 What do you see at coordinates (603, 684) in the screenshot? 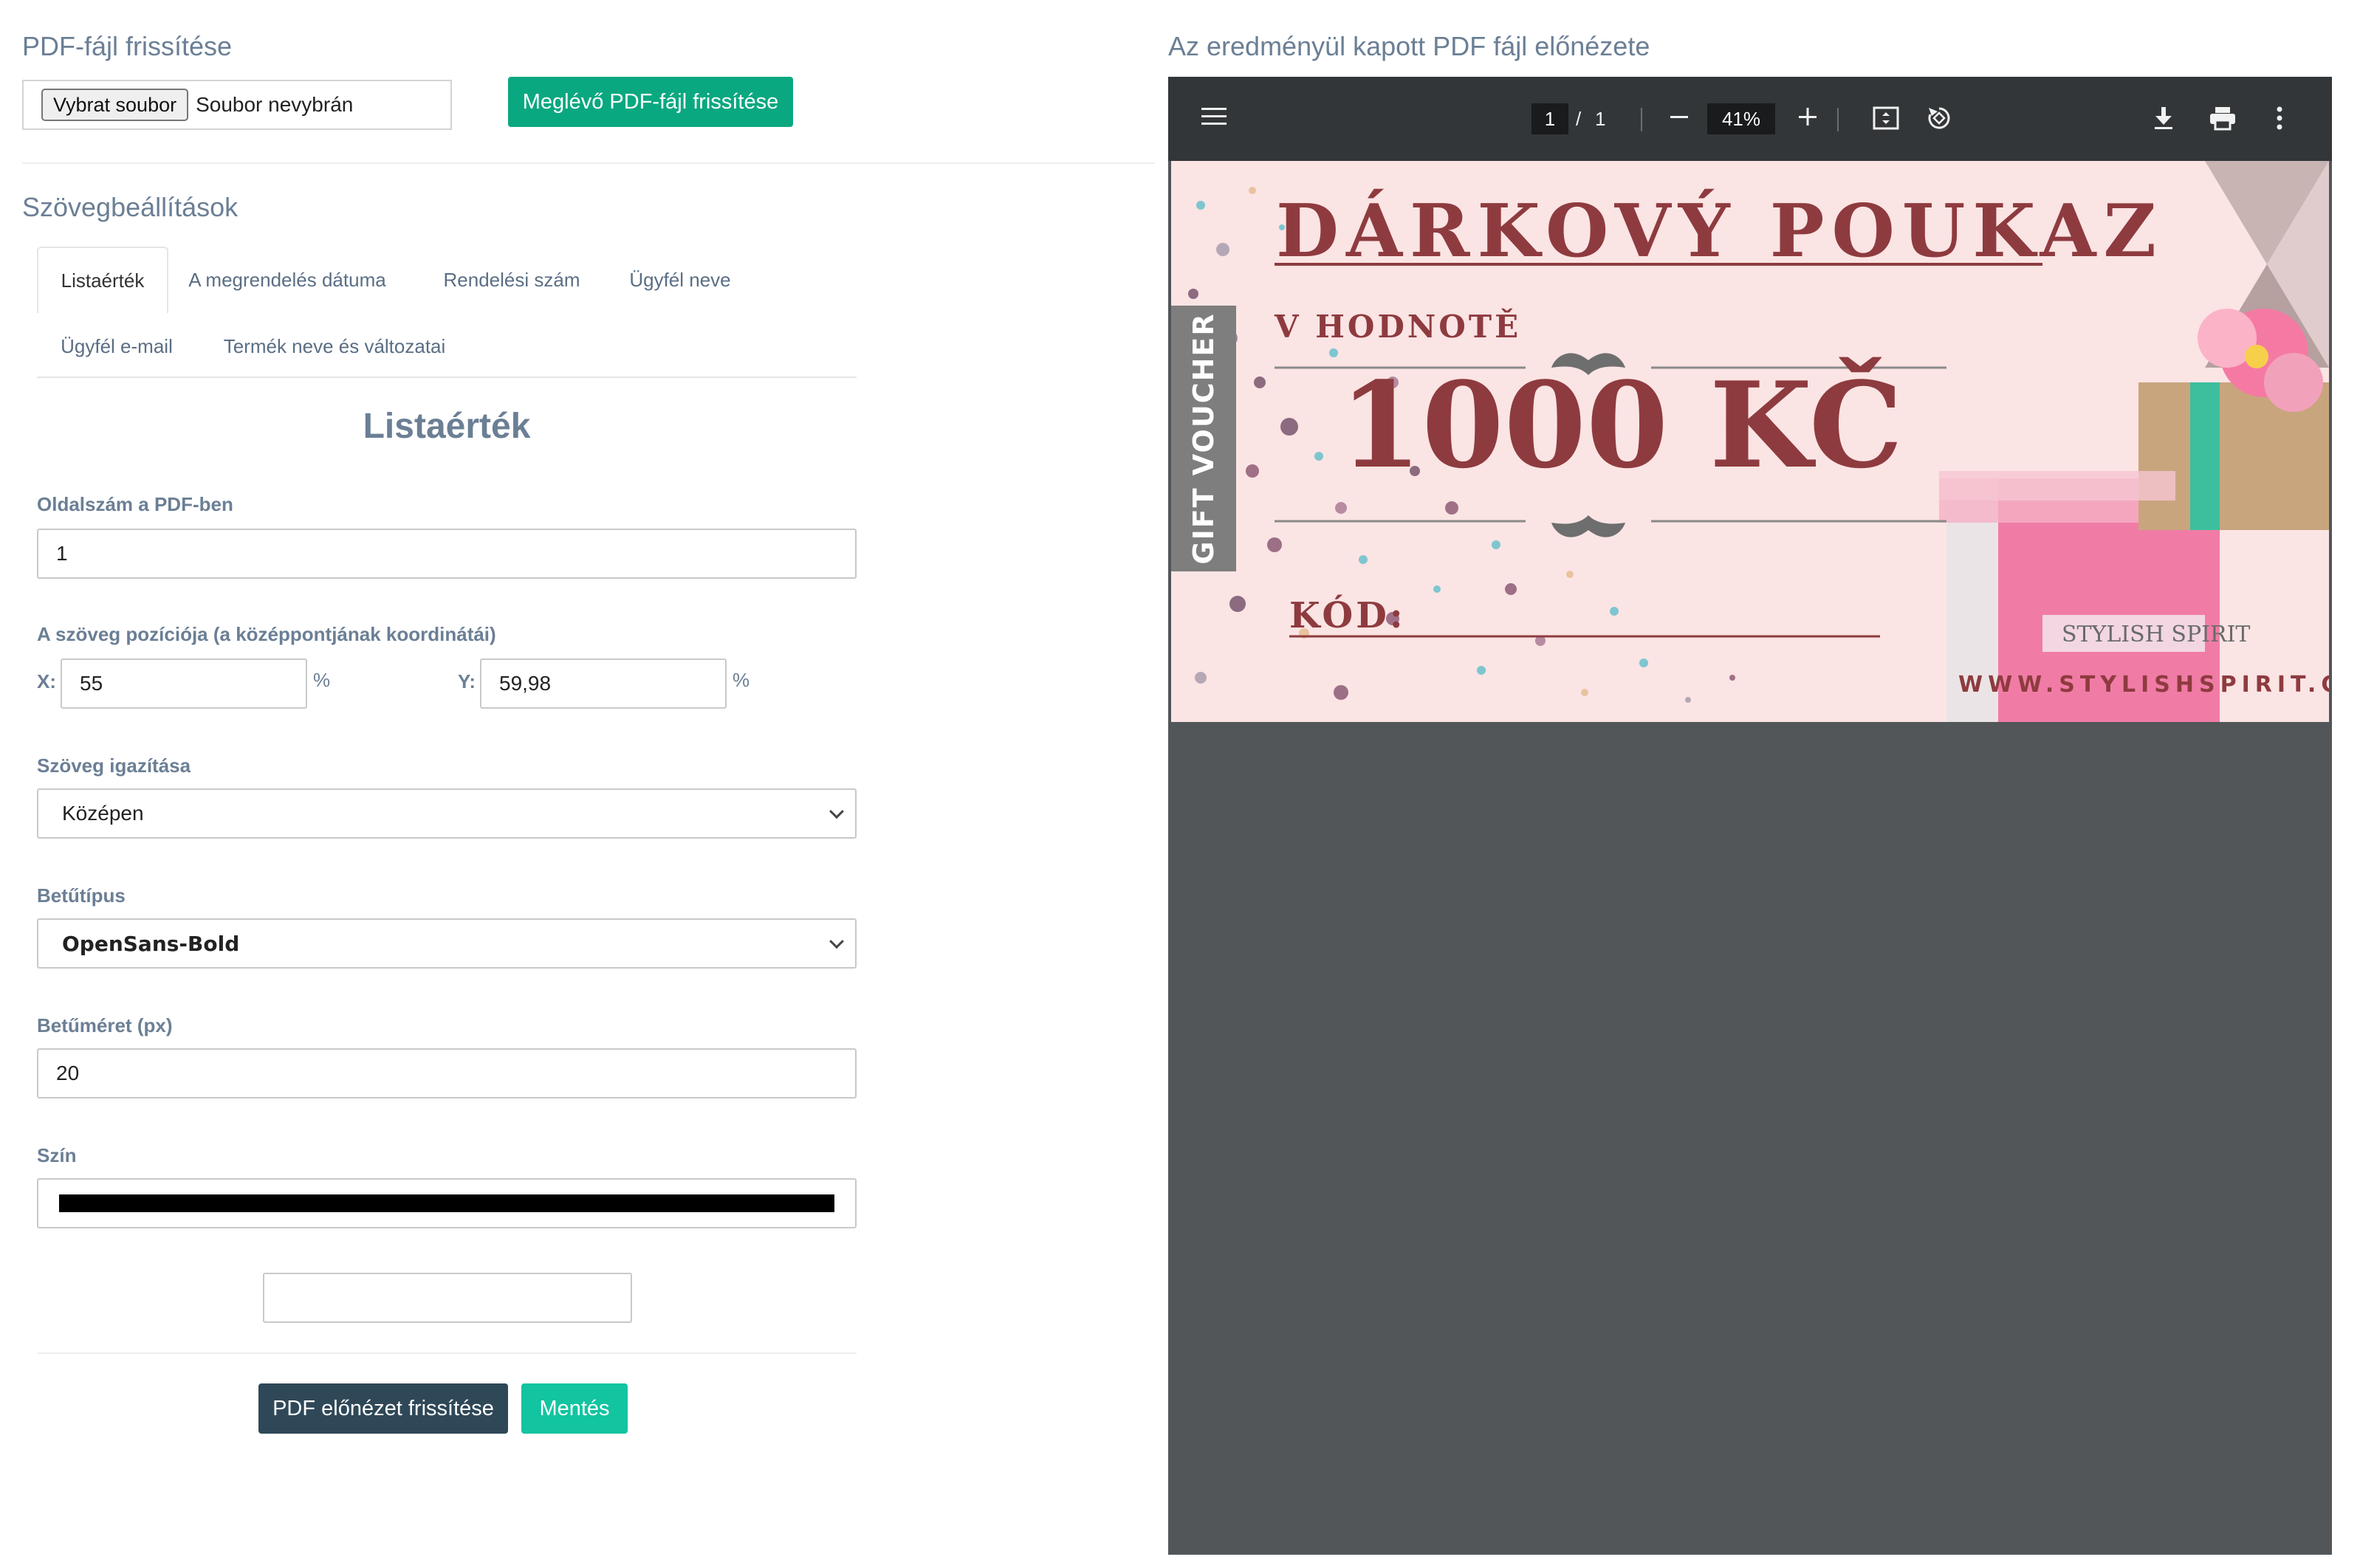
I see `y-coordinate-input: 59,98` at bounding box center [603, 684].